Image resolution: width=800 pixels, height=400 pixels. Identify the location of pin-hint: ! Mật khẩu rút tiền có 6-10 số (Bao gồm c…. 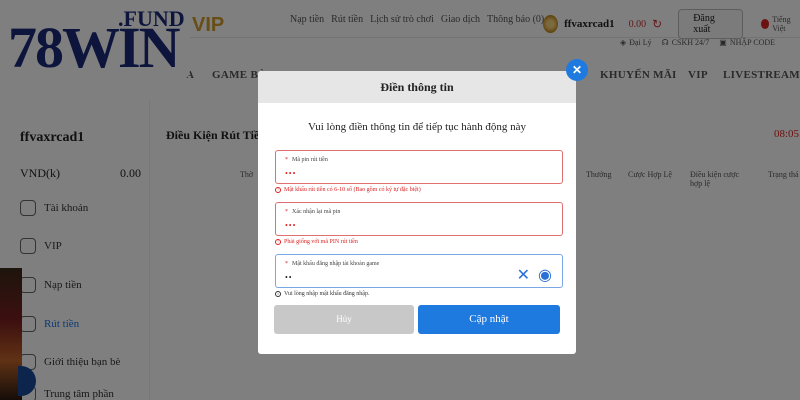
(348, 190).